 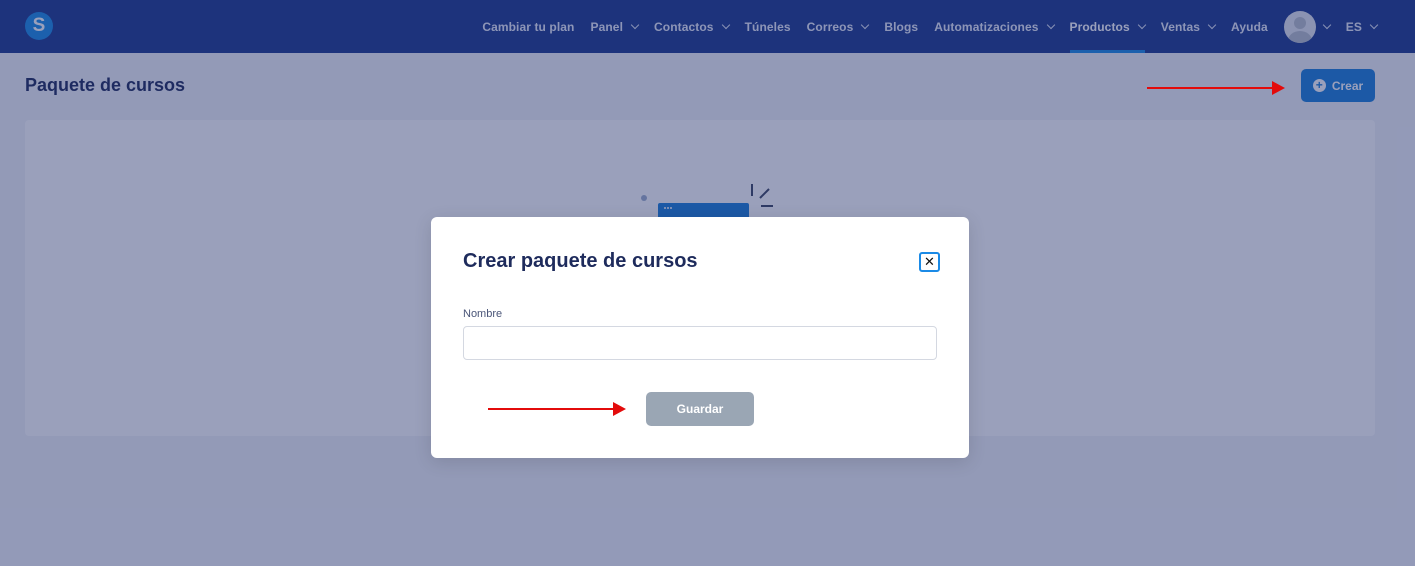 I want to click on name-input, so click(x=700, y=343).